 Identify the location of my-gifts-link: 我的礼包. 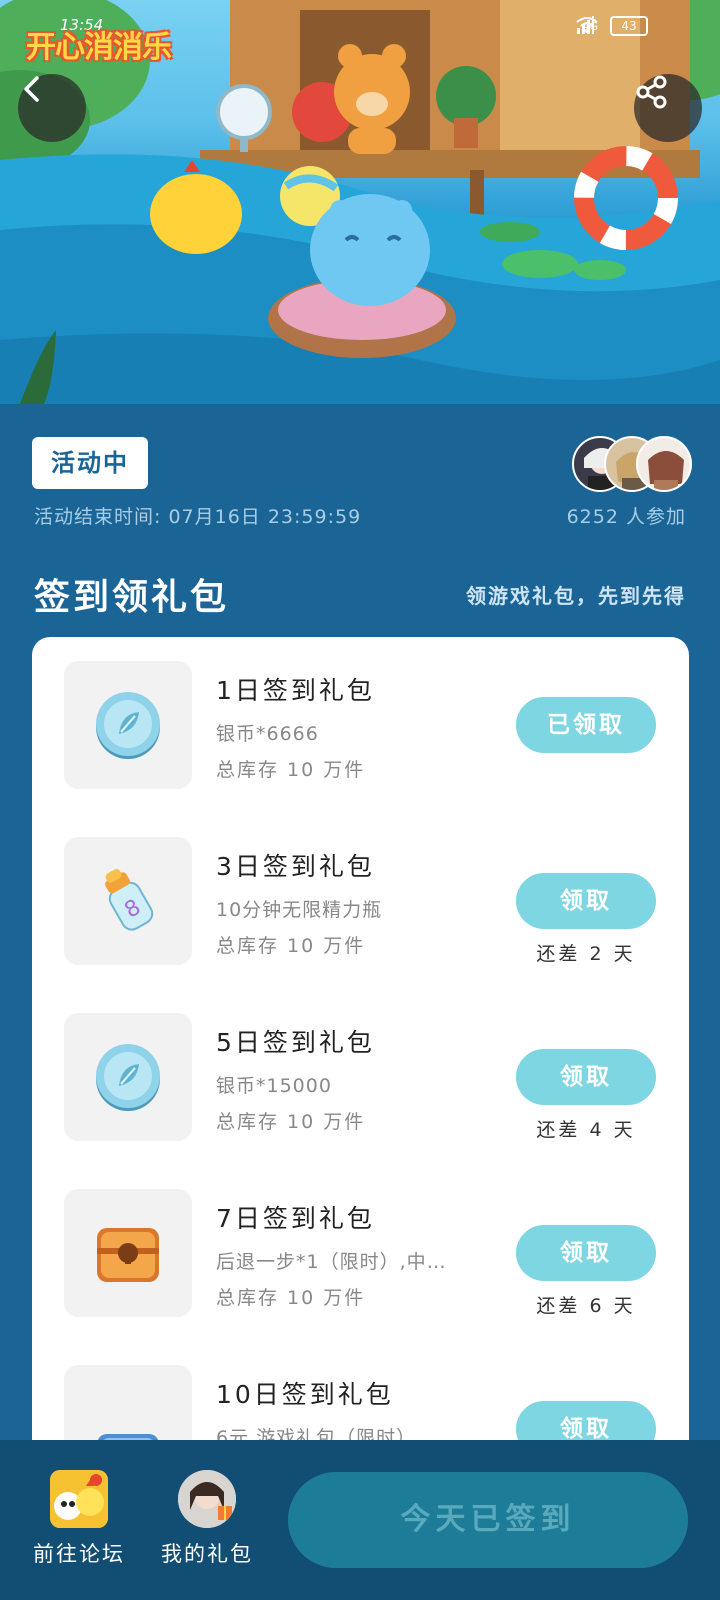
(207, 1519).